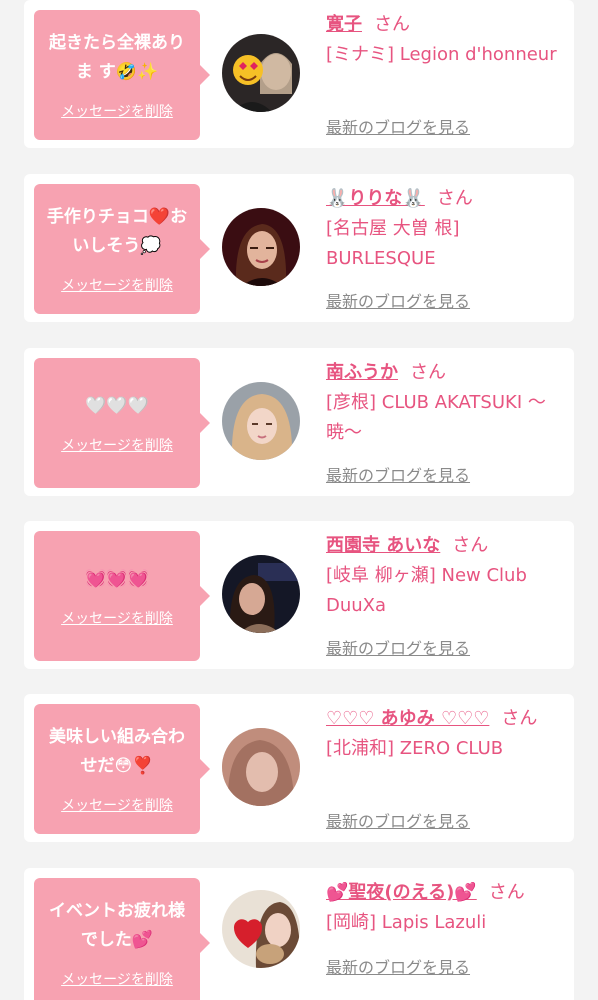 Image resolution: width=598 pixels, height=1000 pixels. I want to click on sender-info: 南ふうか さん [彦根] CLUB AKATSUKI 〜暁〜, so click(442, 403).